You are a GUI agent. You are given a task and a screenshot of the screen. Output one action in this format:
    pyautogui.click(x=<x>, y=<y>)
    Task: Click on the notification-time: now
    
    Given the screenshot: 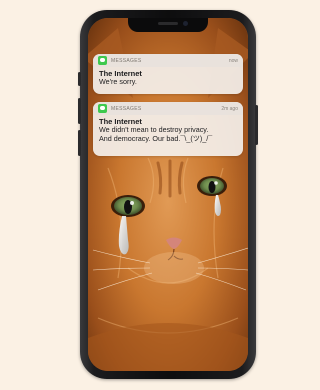 What is the action you would take?
    pyautogui.click(x=233, y=60)
    